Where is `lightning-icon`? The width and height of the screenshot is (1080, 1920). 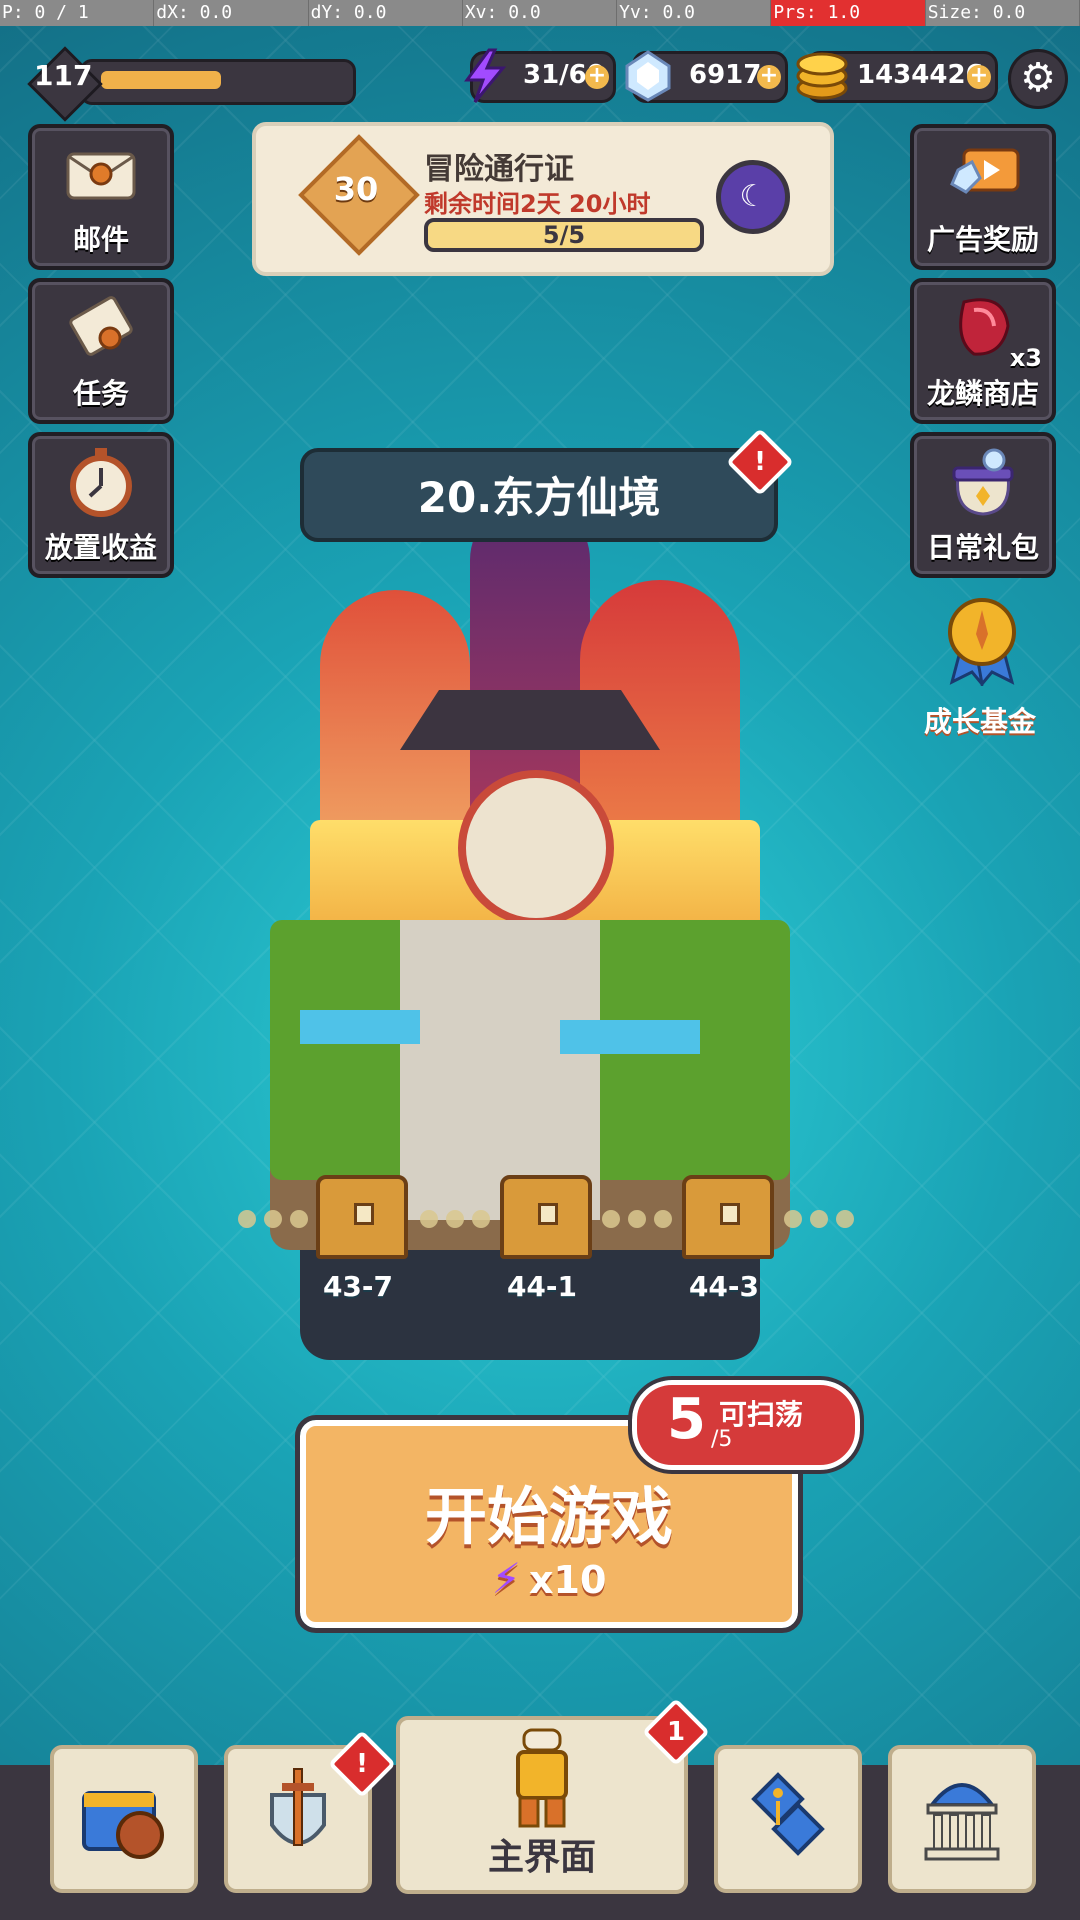
lightning-icon is located at coordinates (485, 75).